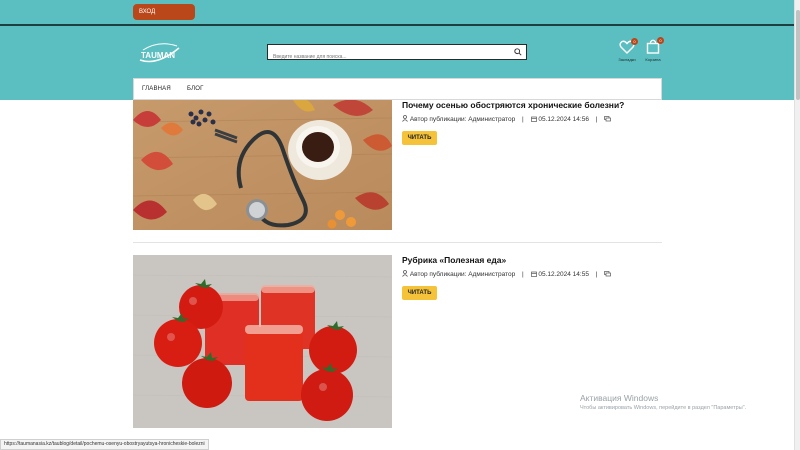 The width and height of the screenshot is (800, 450). Describe the element at coordinates (653, 49) in the screenshot. I see `cart-button: 0 Корзина` at that location.